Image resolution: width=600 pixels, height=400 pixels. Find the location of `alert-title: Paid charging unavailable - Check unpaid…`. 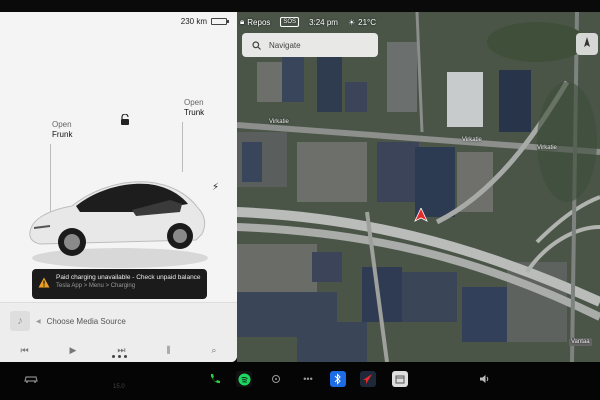

alert-title: Paid charging unavailable - Check unpaid… is located at coordinates (128, 277).